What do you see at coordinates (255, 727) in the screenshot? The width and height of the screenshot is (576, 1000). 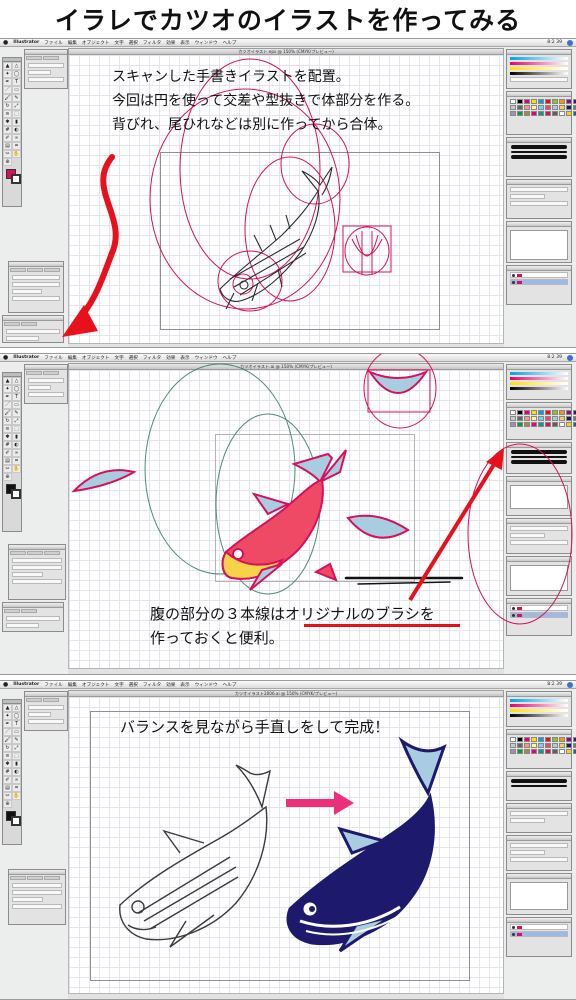 I see `caption-line: バランスを見ながら手直しをして完成！` at bounding box center [255, 727].